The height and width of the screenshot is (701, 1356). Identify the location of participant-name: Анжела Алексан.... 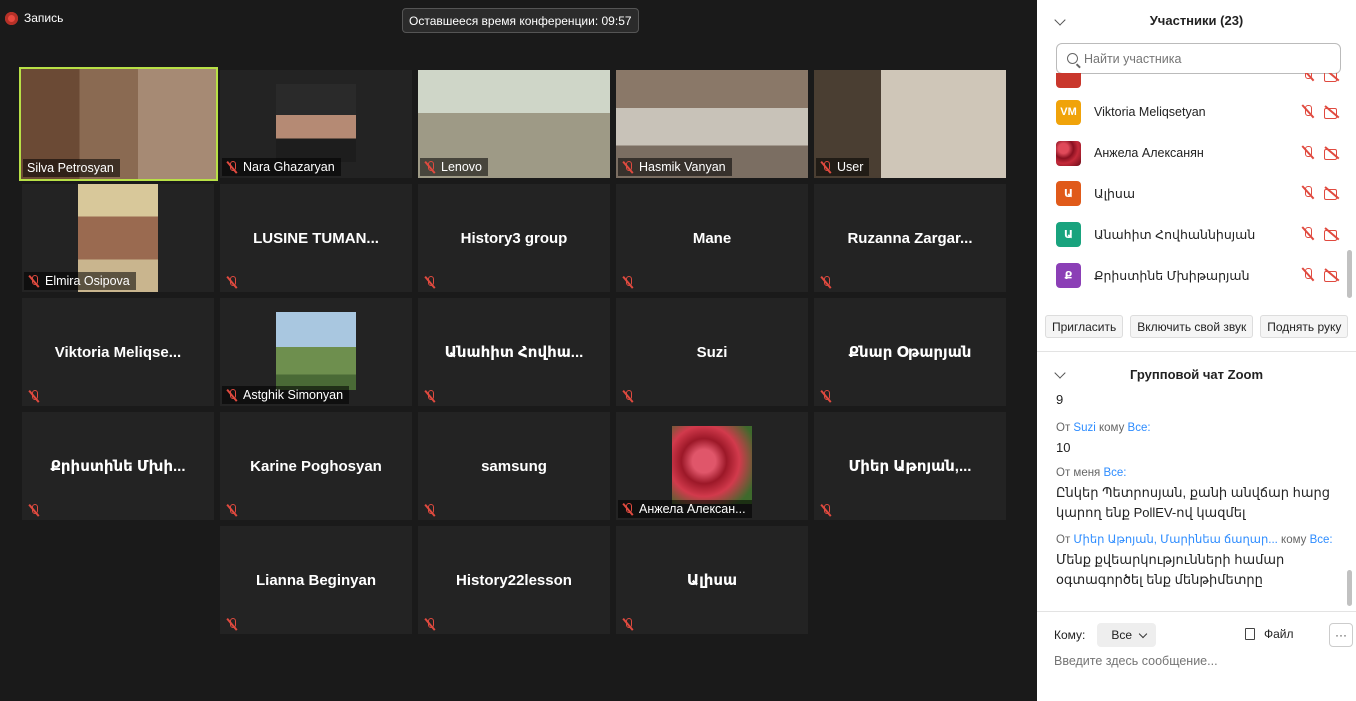
(692, 509).